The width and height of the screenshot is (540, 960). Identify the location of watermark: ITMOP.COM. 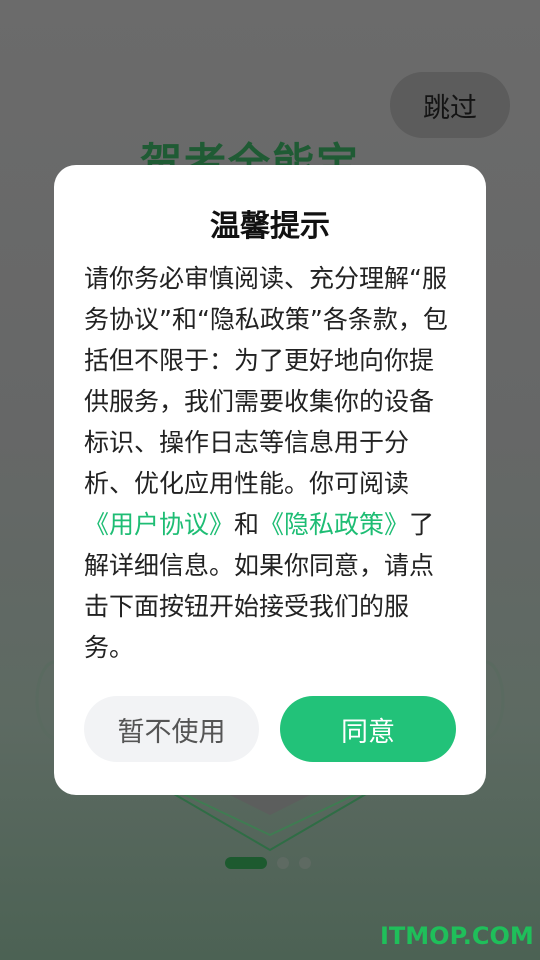
(457, 936).